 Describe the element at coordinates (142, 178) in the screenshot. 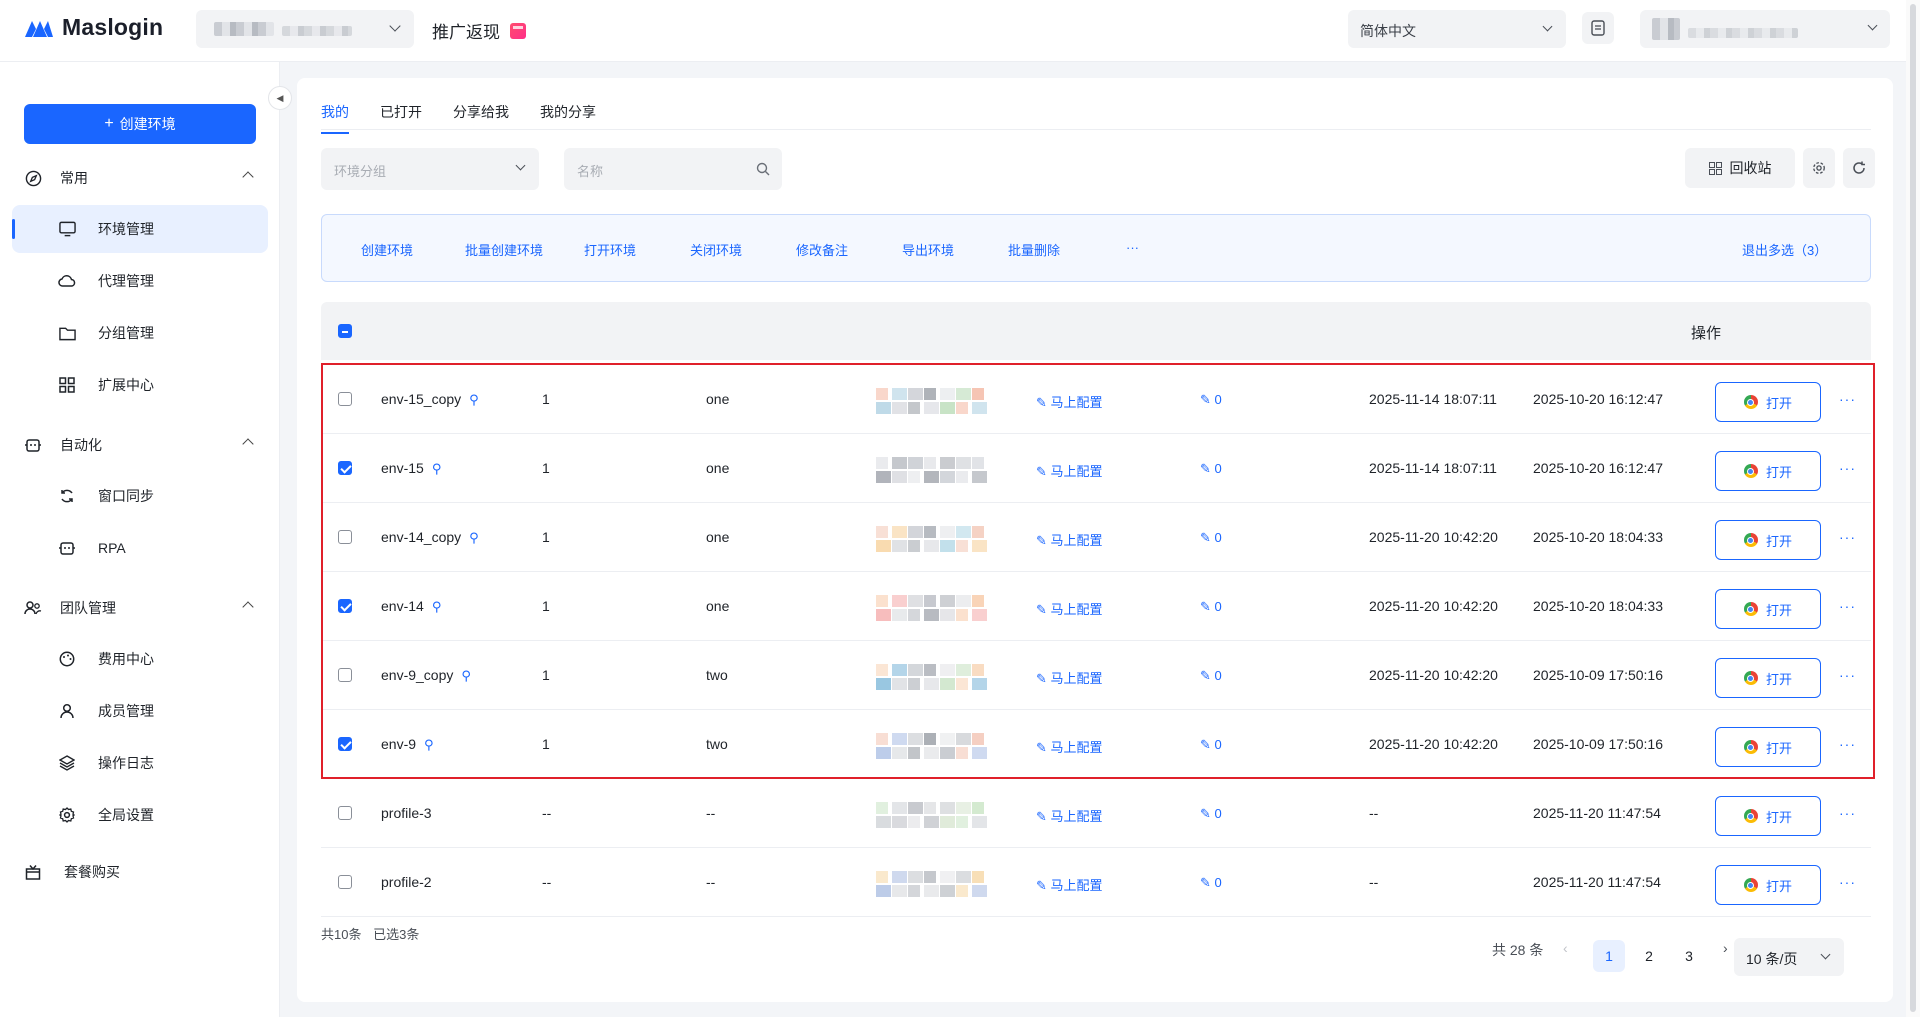

I see `sidebar-section-common: 常用` at that location.